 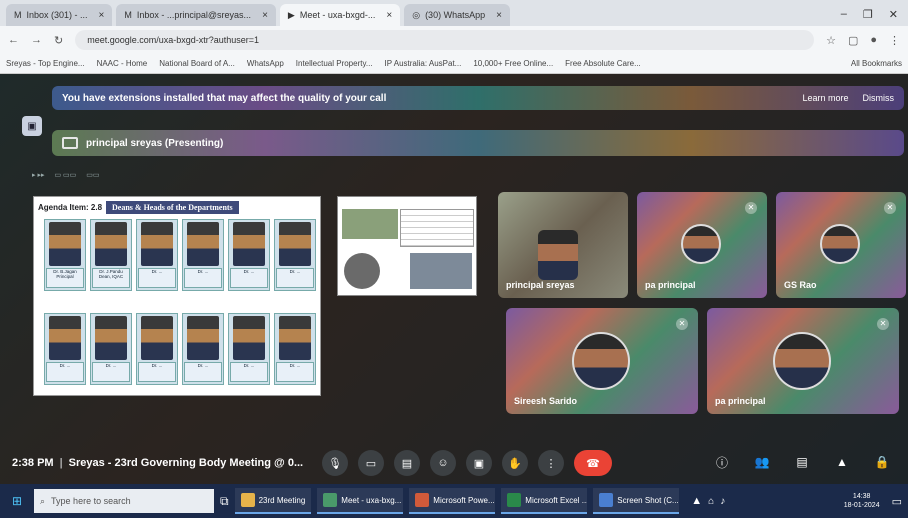 I want to click on participant-tile: principal sreyas, so click(x=563, y=245).